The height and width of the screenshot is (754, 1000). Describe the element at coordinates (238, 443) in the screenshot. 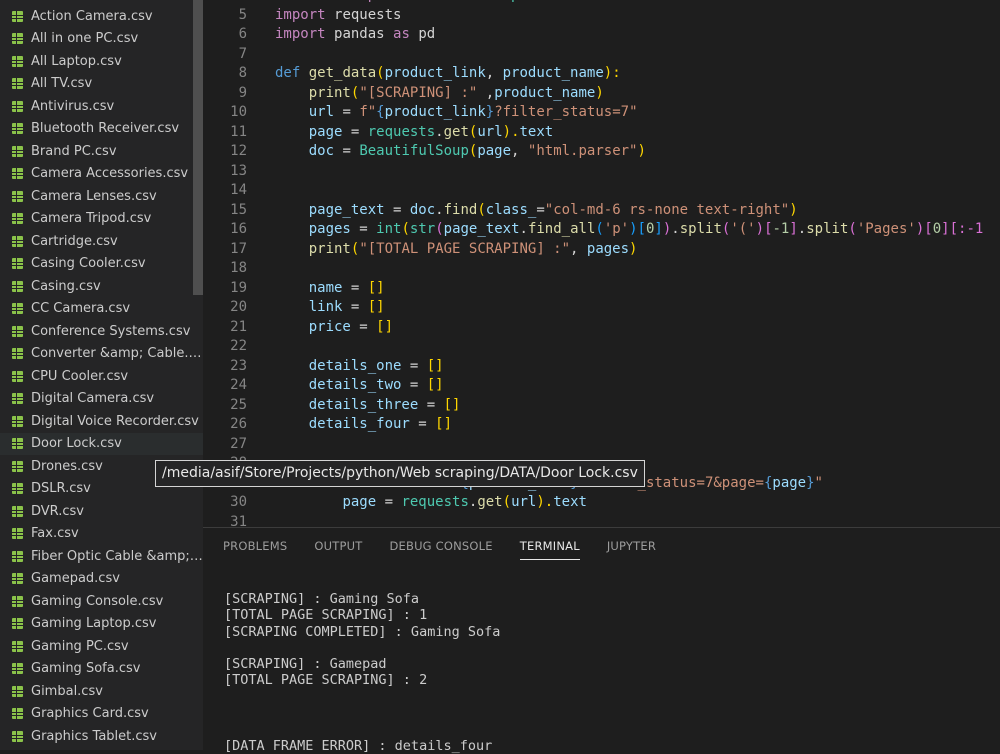

I see `line-number: 27` at that location.